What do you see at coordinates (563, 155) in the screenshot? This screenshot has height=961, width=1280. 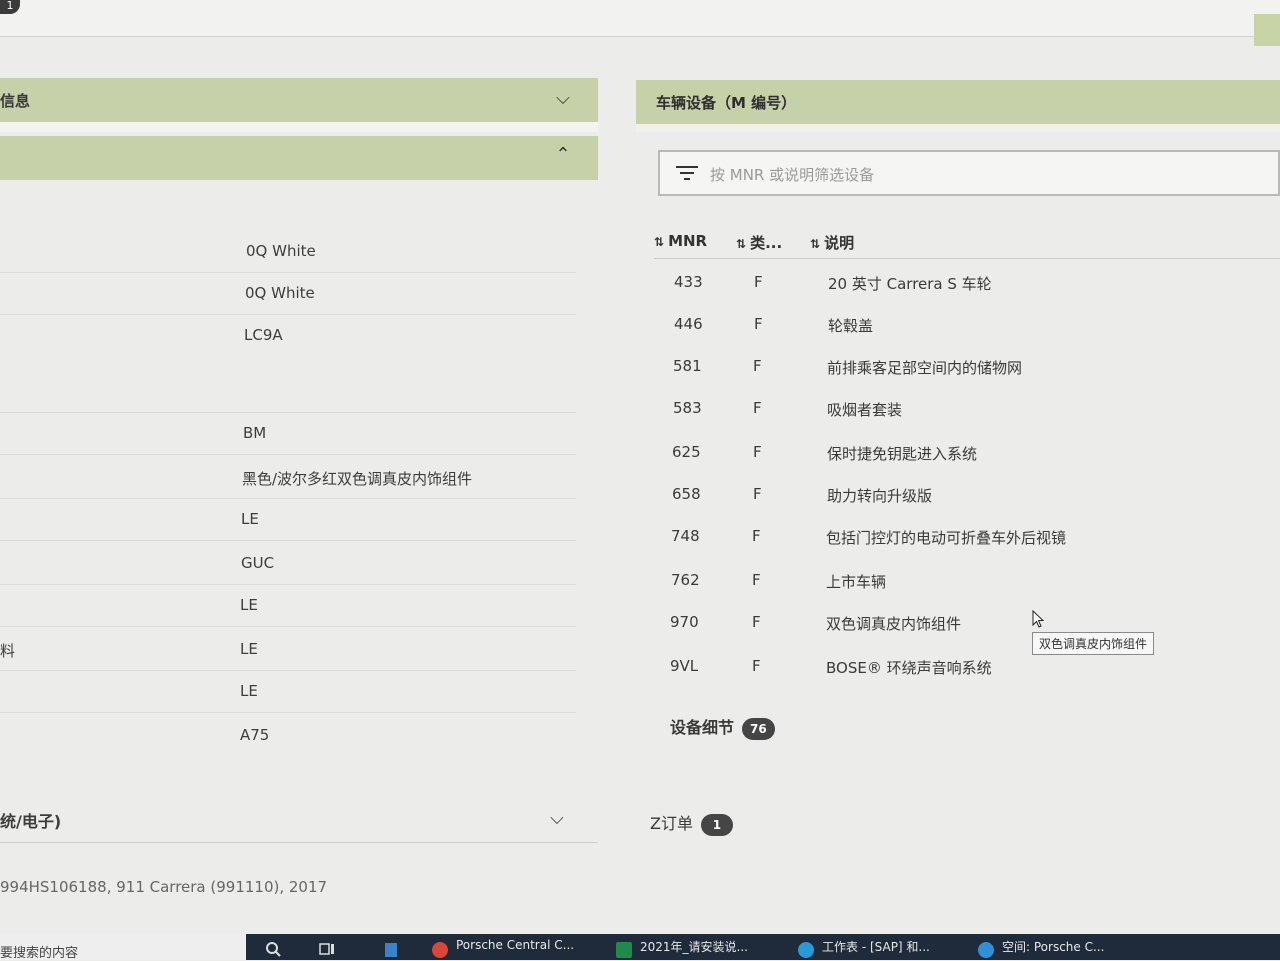 I see `chevron-up-icon: ⌃` at bounding box center [563, 155].